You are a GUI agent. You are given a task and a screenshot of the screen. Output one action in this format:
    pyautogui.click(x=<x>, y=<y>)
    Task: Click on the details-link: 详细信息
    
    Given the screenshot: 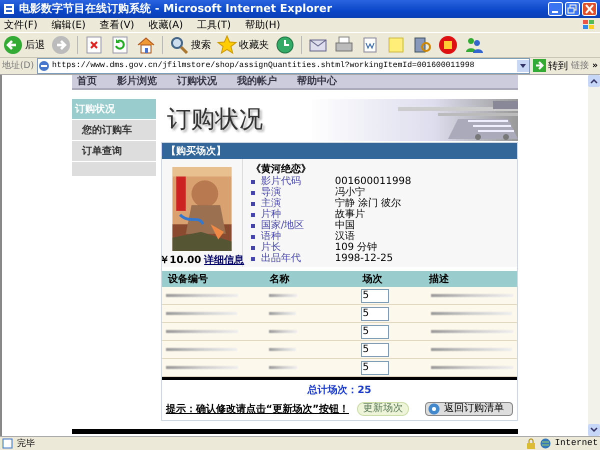 What is the action you would take?
    pyautogui.click(x=224, y=260)
    